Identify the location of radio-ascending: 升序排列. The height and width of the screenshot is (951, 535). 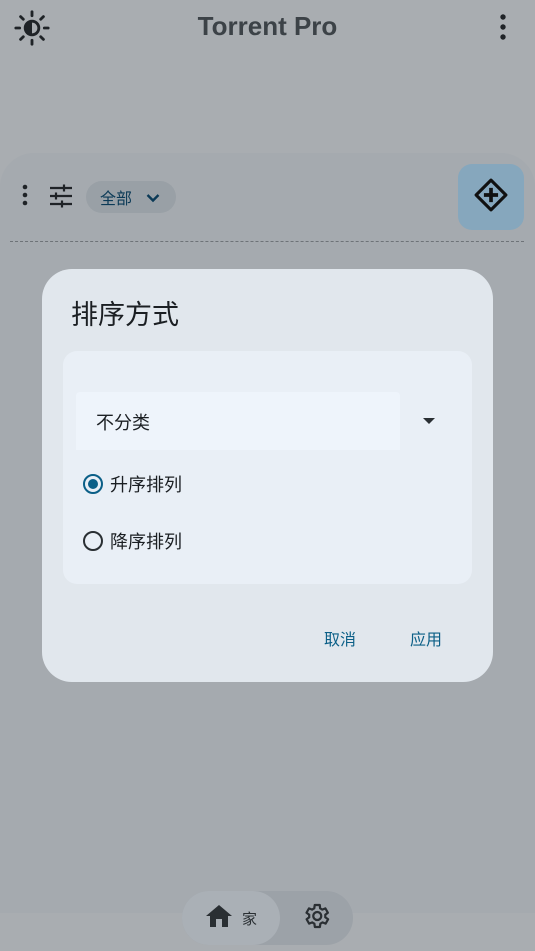
(132, 484).